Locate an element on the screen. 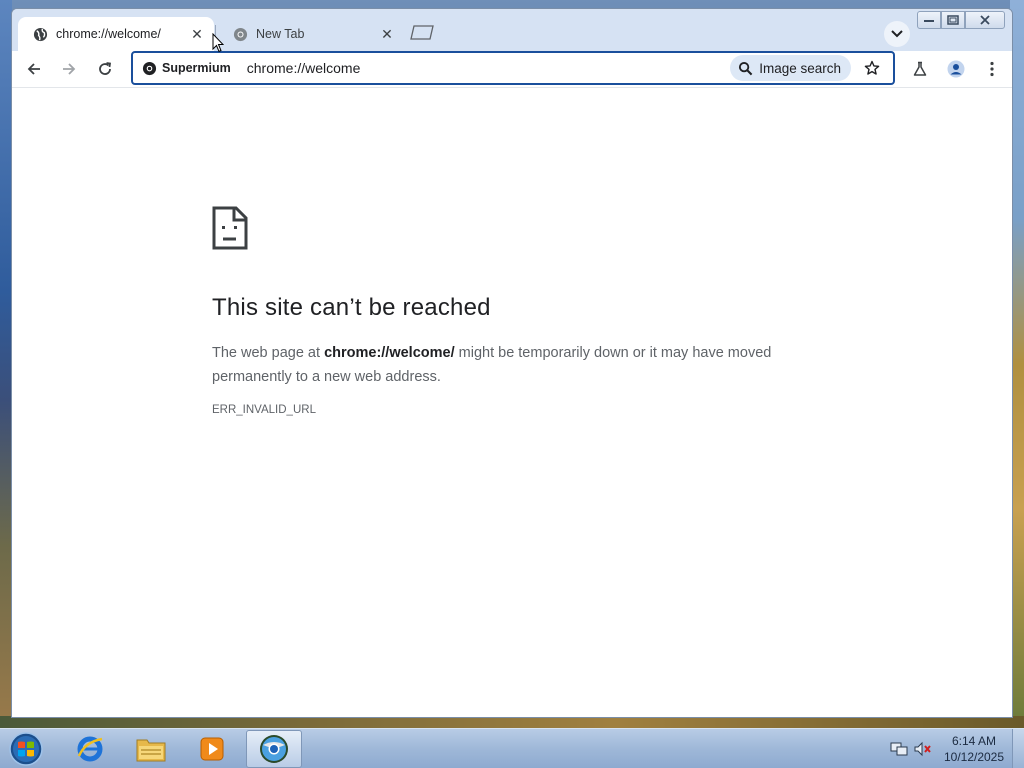 This screenshot has width=1024, height=768. image-search-button: Image search is located at coordinates (790, 68).